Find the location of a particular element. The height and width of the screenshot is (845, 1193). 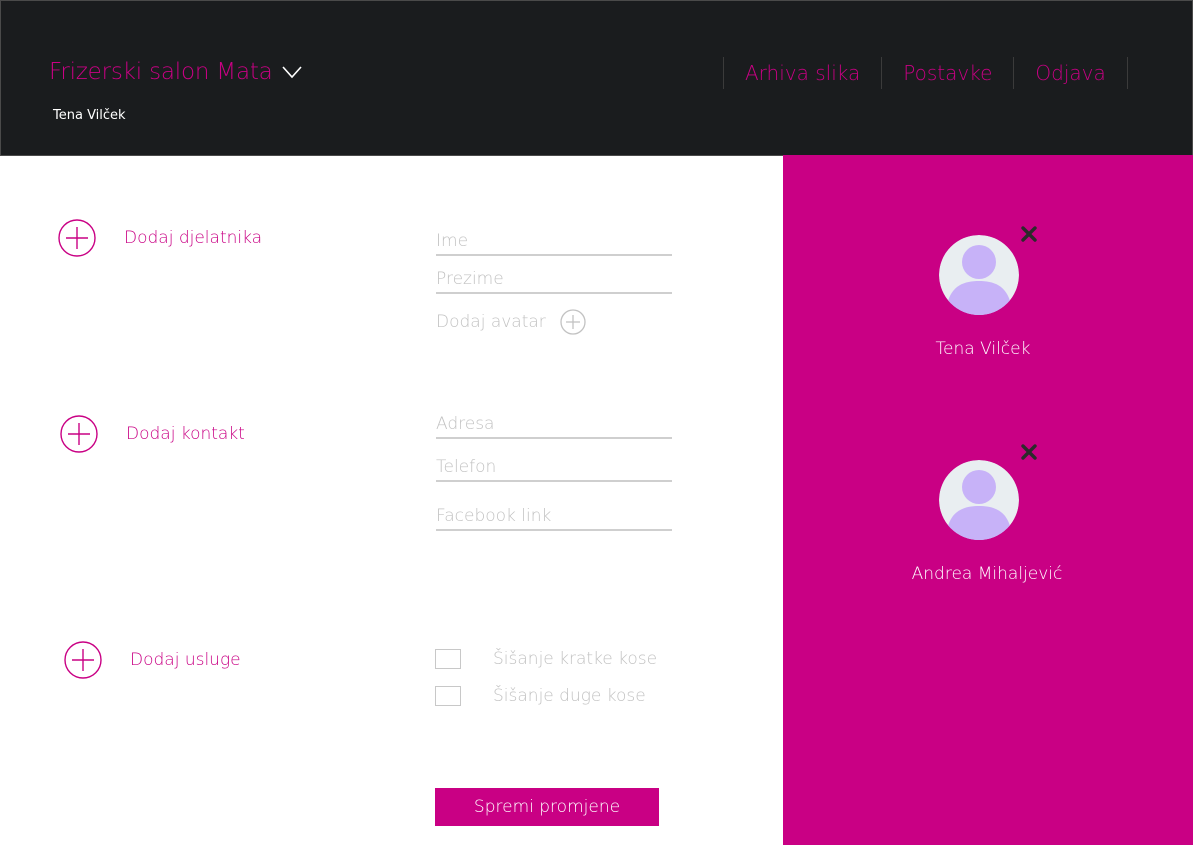

add-services-button: Dodaj usluge is located at coordinates (152, 660).